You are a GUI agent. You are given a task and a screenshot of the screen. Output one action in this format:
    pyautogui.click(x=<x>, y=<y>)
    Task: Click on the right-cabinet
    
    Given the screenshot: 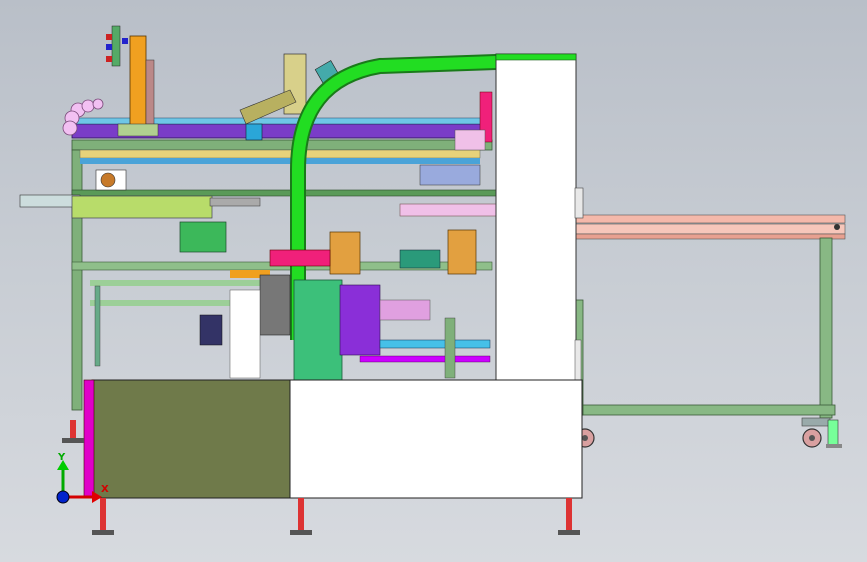 What is the action you would take?
    pyautogui.click(x=539, y=217)
    